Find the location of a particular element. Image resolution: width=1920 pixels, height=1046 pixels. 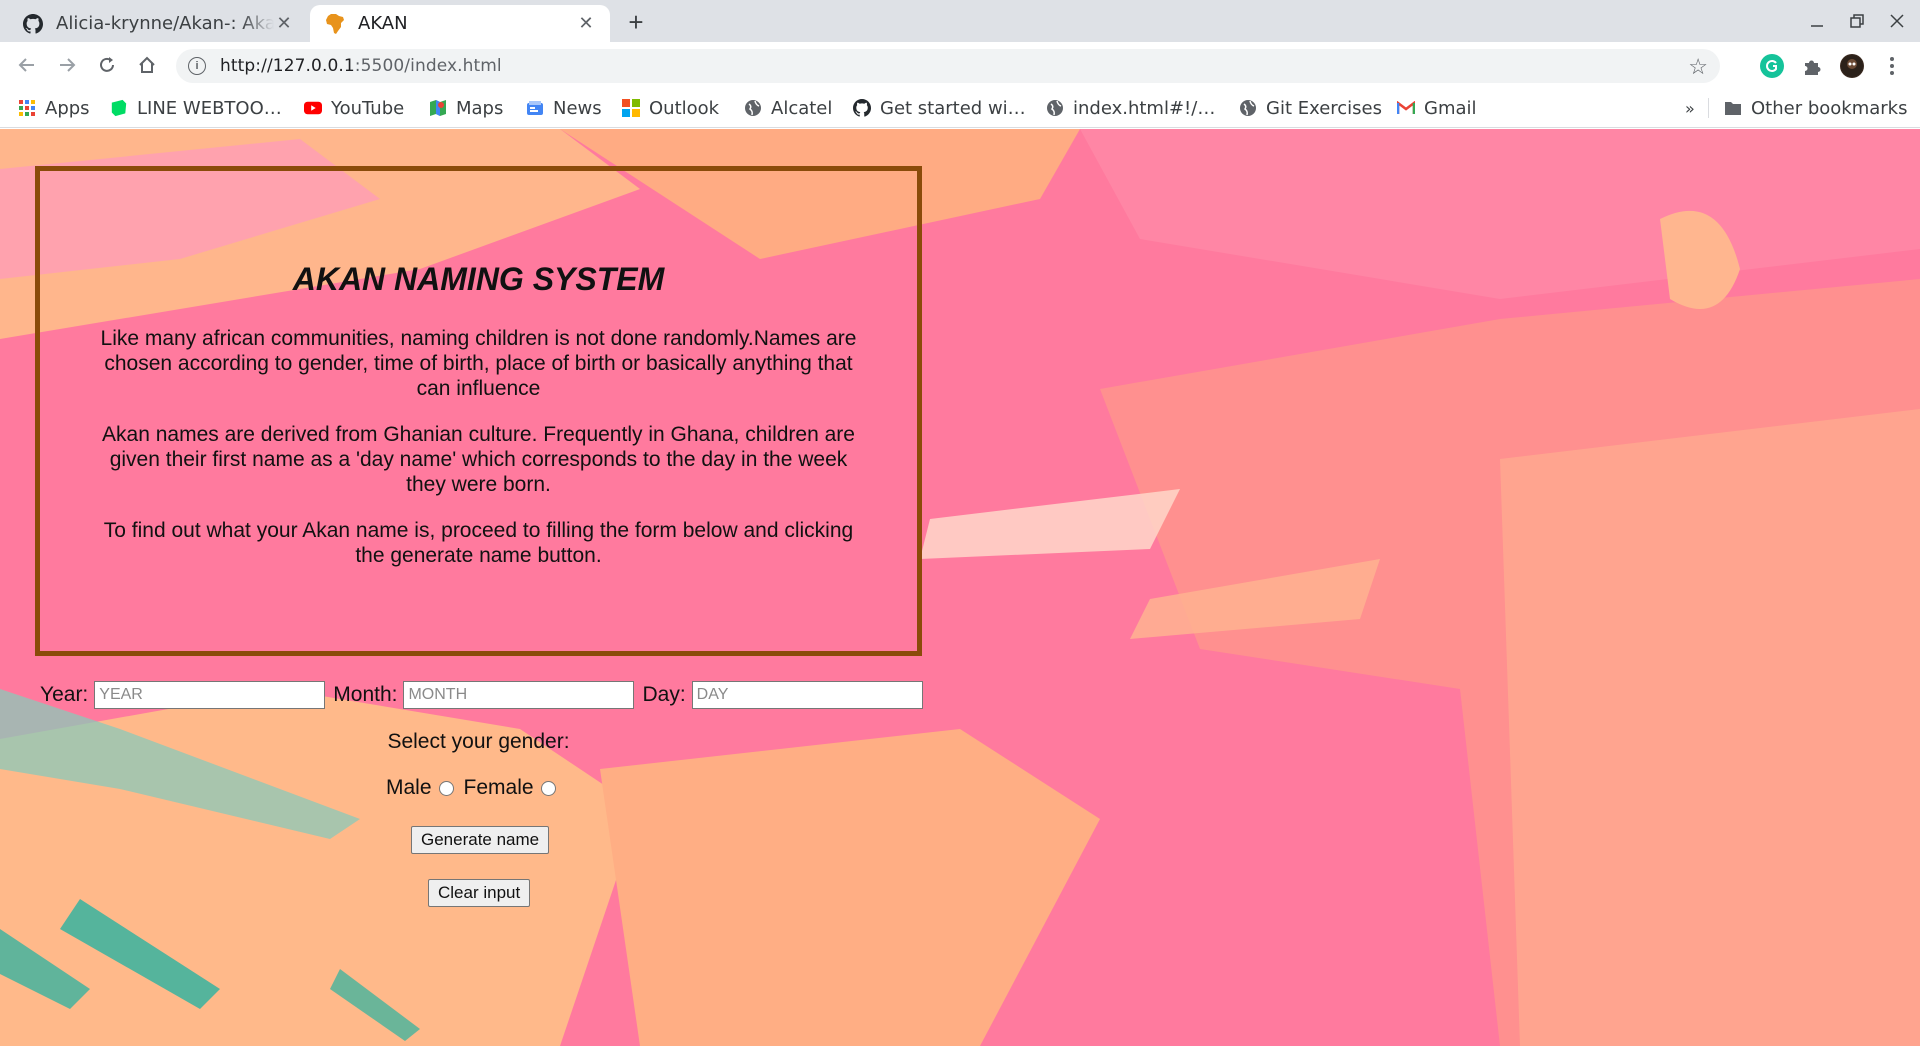

browser-toolbar: i http://127.0.0.1:5500/index.html ☆ is located at coordinates (960, 65).